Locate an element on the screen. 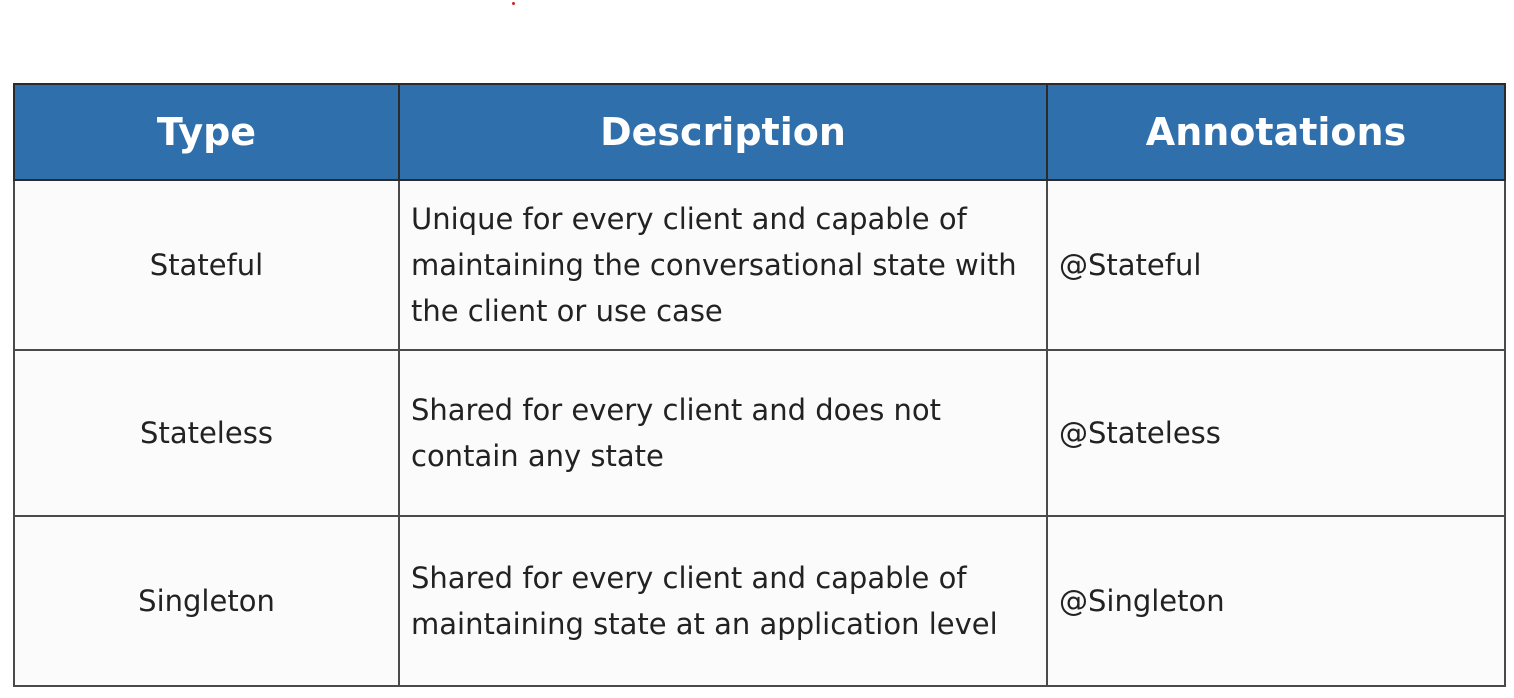 The image size is (1514, 698). header-row: Type Description Annotations is located at coordinates (759, 132).